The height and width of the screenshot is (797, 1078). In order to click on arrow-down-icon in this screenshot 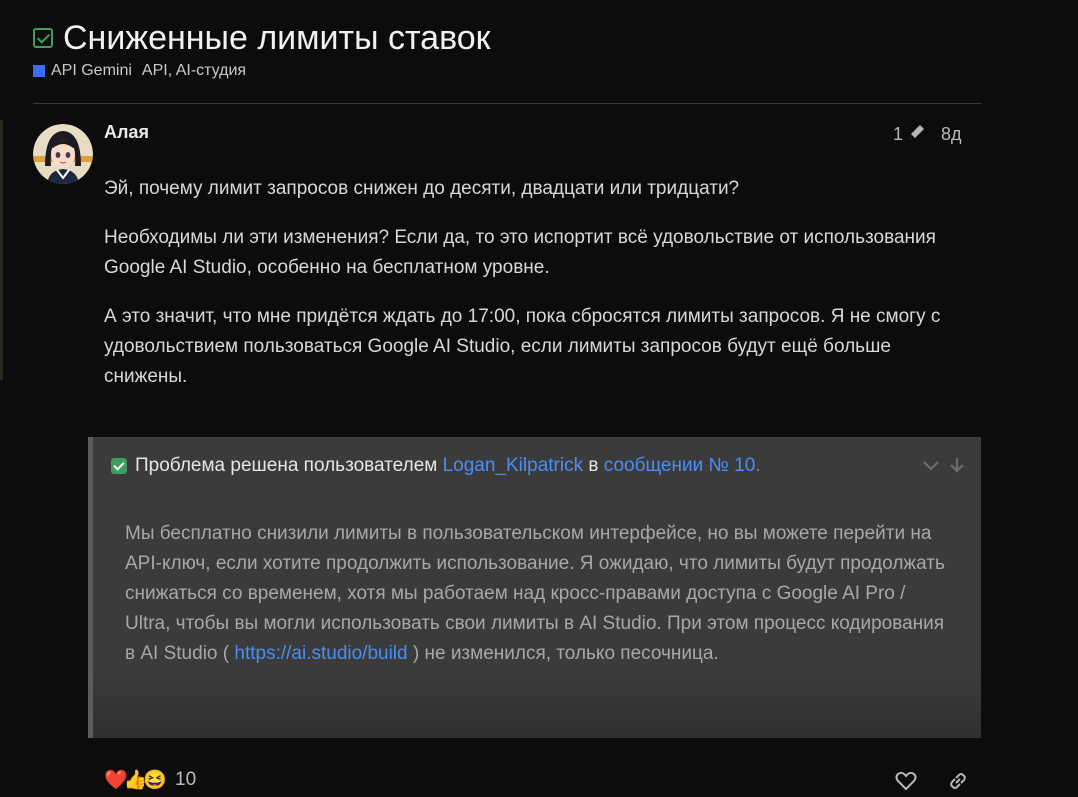, I will do `click(957, 467)`.